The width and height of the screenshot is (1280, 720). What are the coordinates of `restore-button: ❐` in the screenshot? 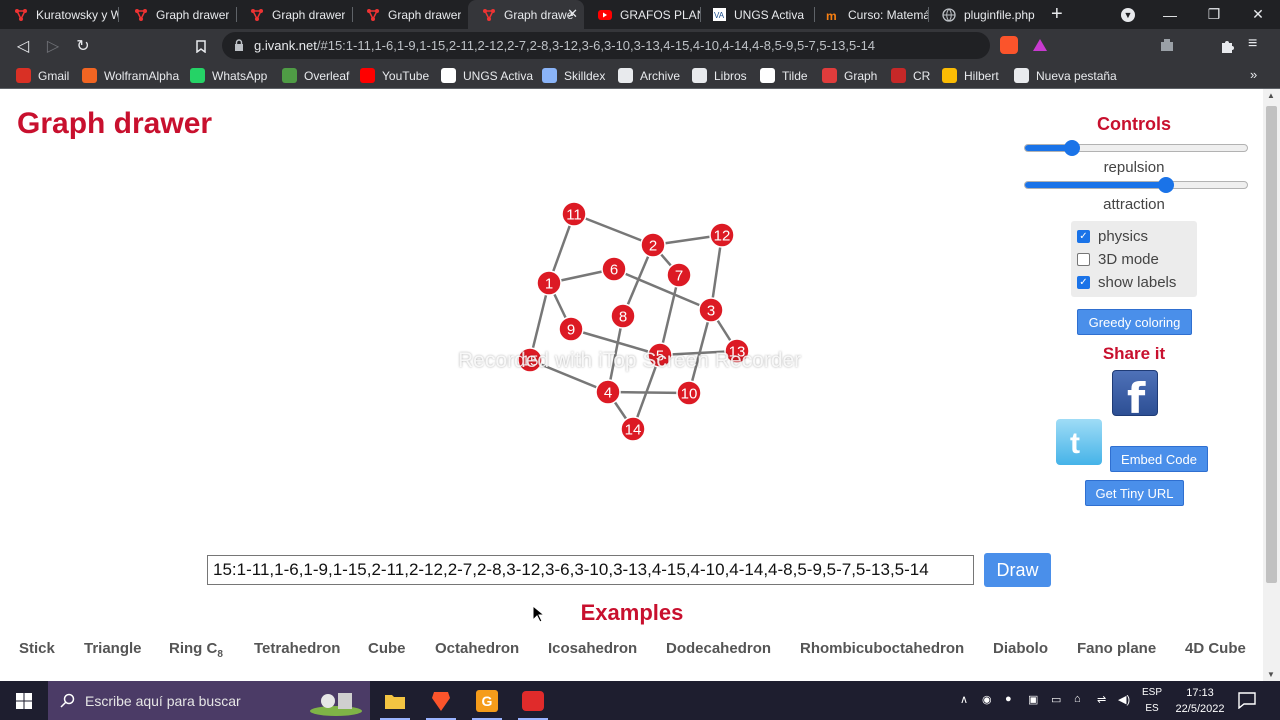 It's located at (1214, 14).